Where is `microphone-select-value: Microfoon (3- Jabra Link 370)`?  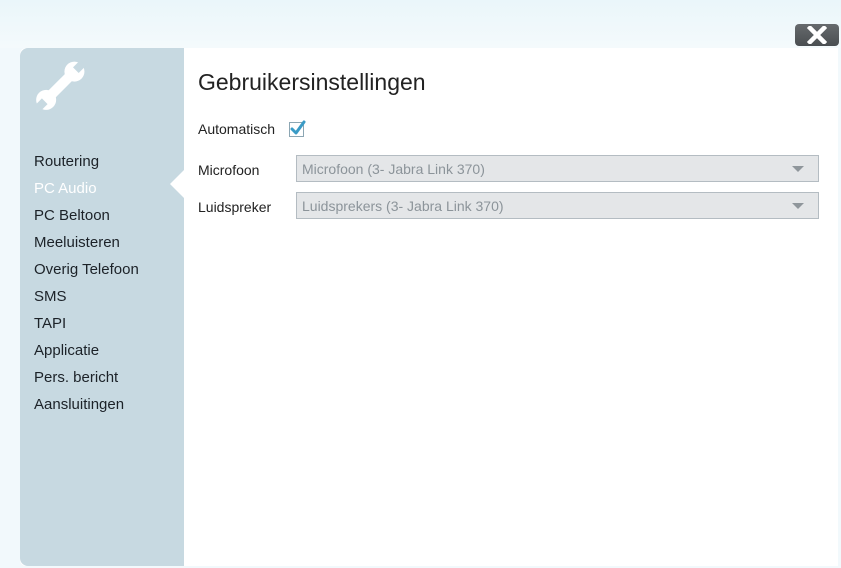 microphone-select-value: Microfoon (3- Jabra Link 370) is located at coordinates (393, 169).